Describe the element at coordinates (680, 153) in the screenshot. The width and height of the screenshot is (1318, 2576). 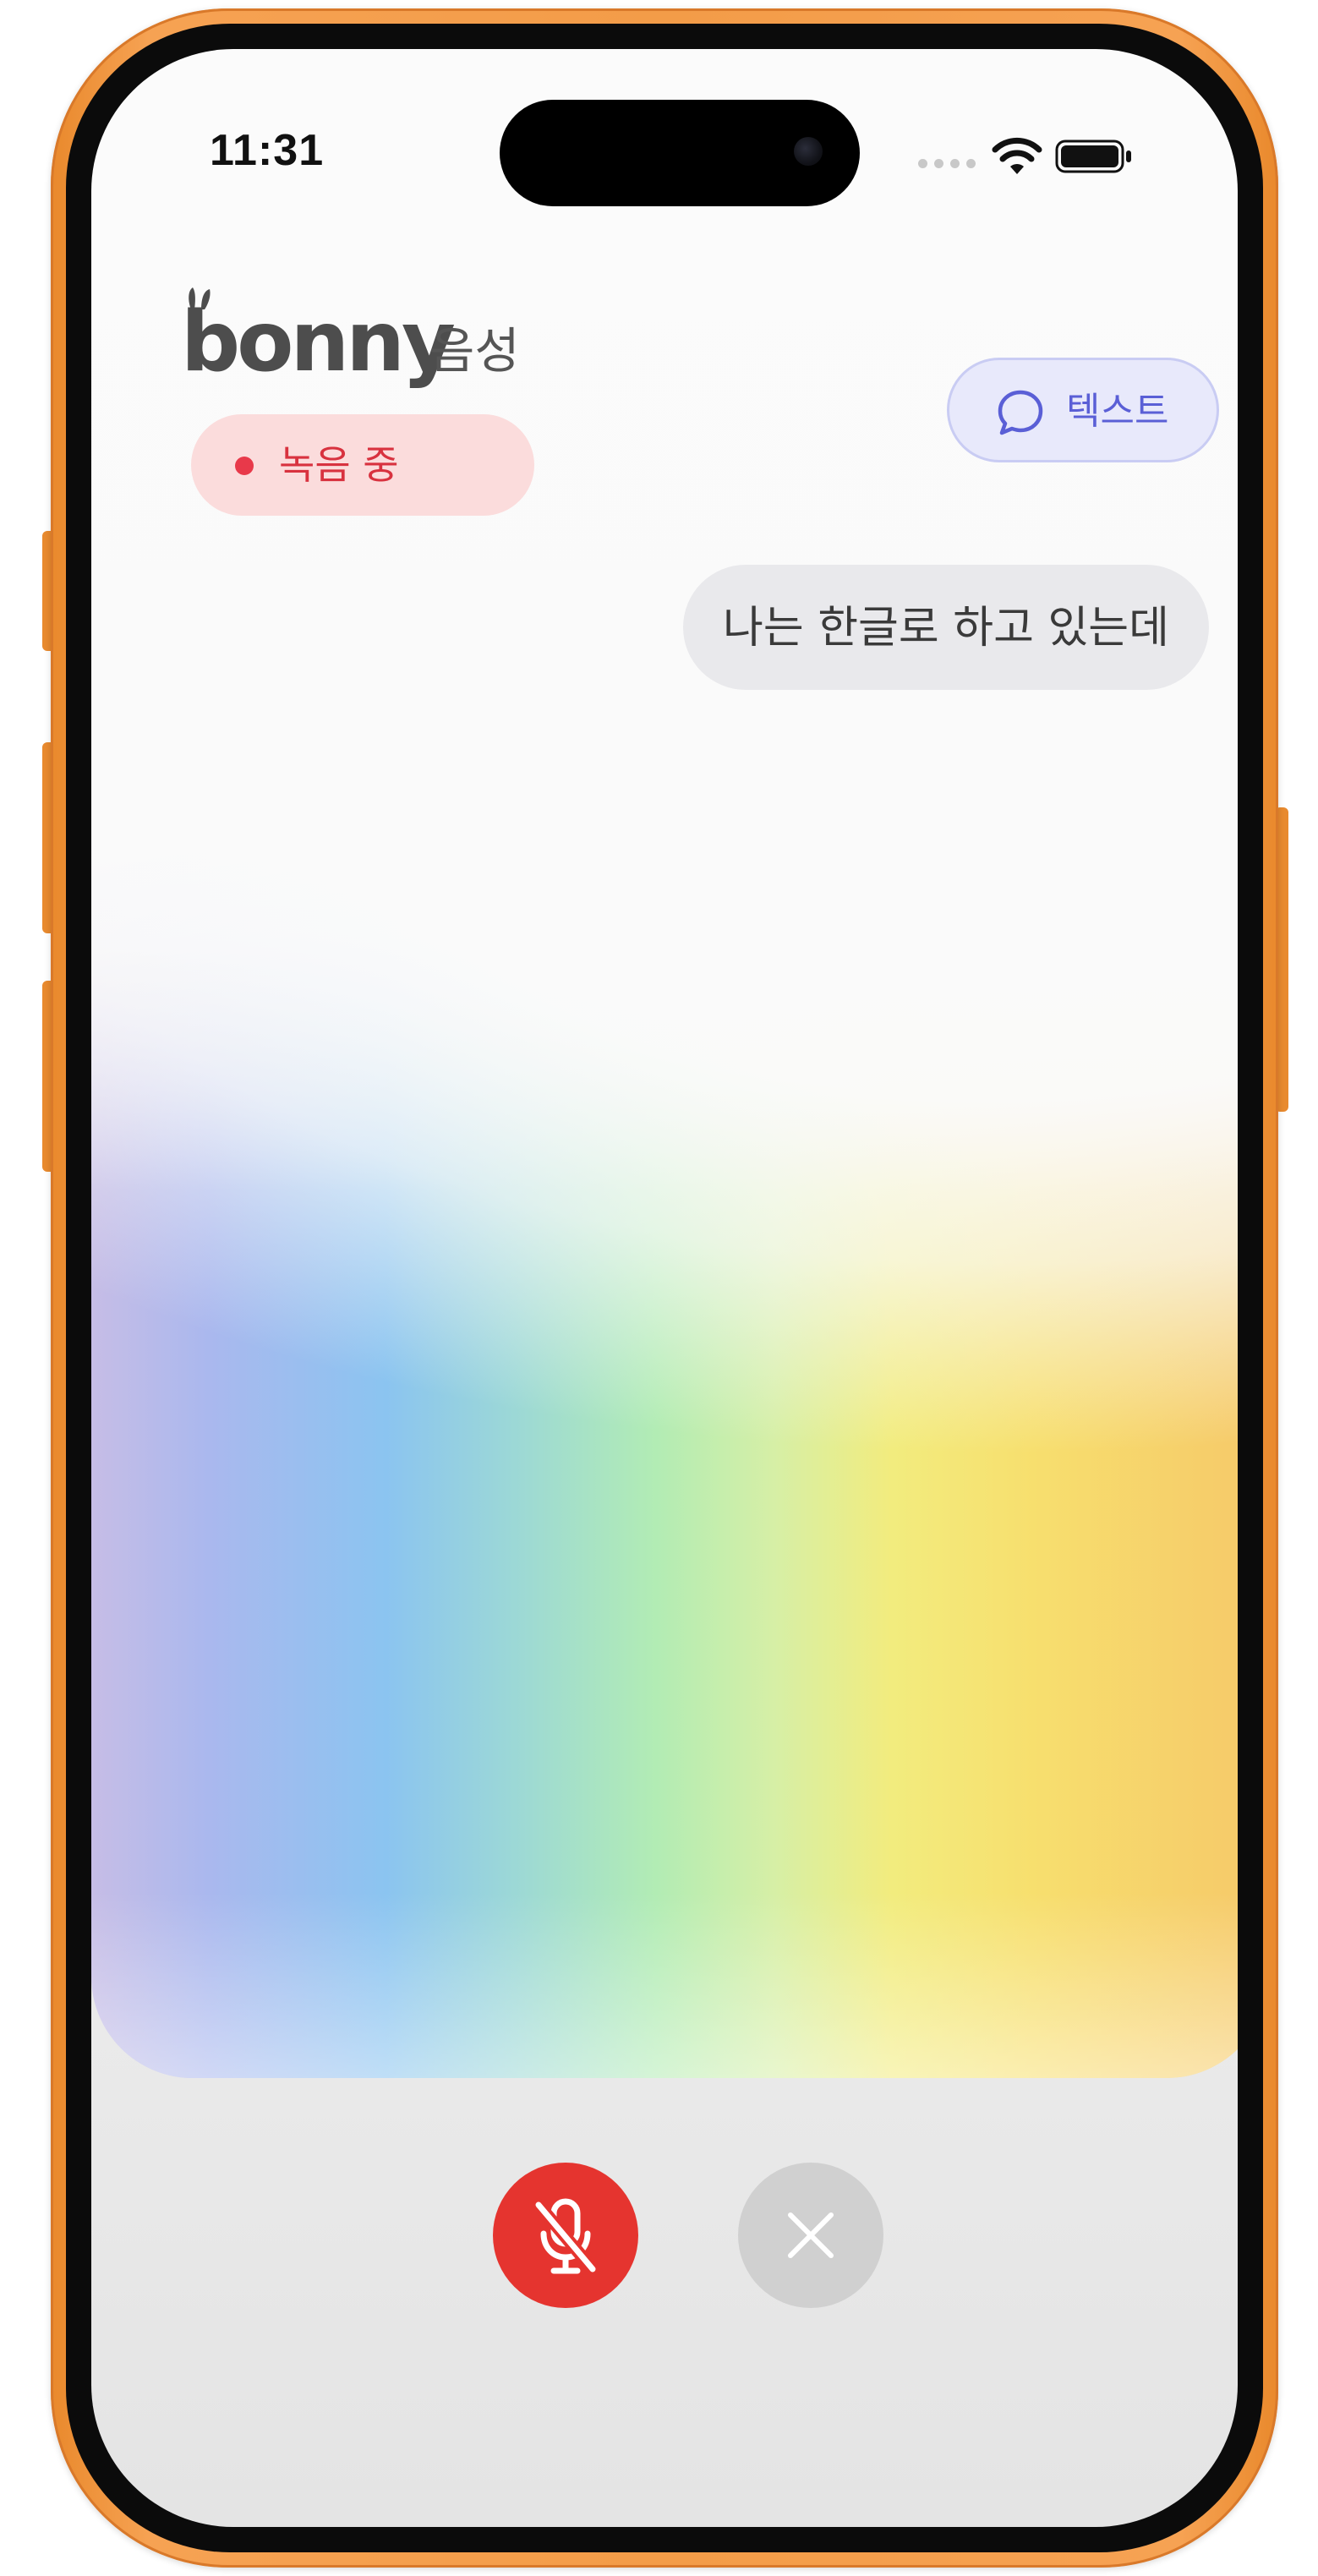
I see `dynamic-island` at that location.